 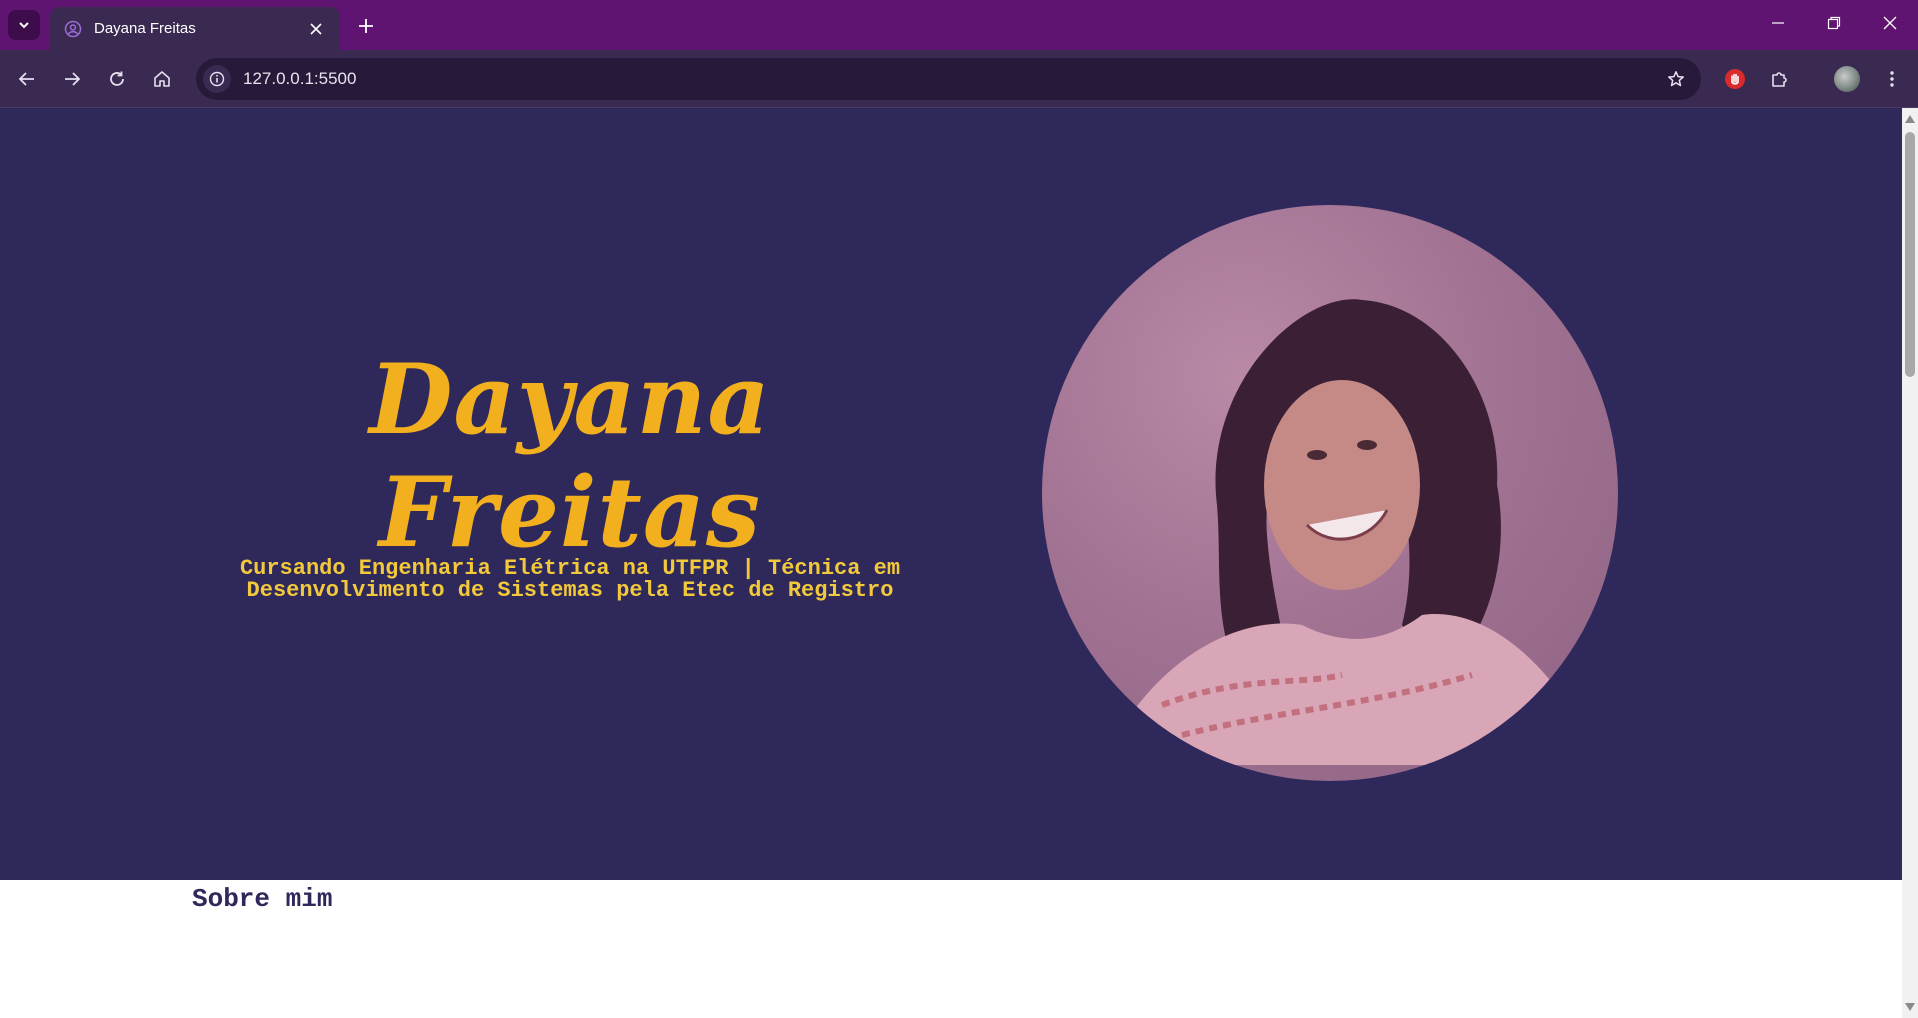 I want to click on hand-icon, so click(x=1735, y=79).